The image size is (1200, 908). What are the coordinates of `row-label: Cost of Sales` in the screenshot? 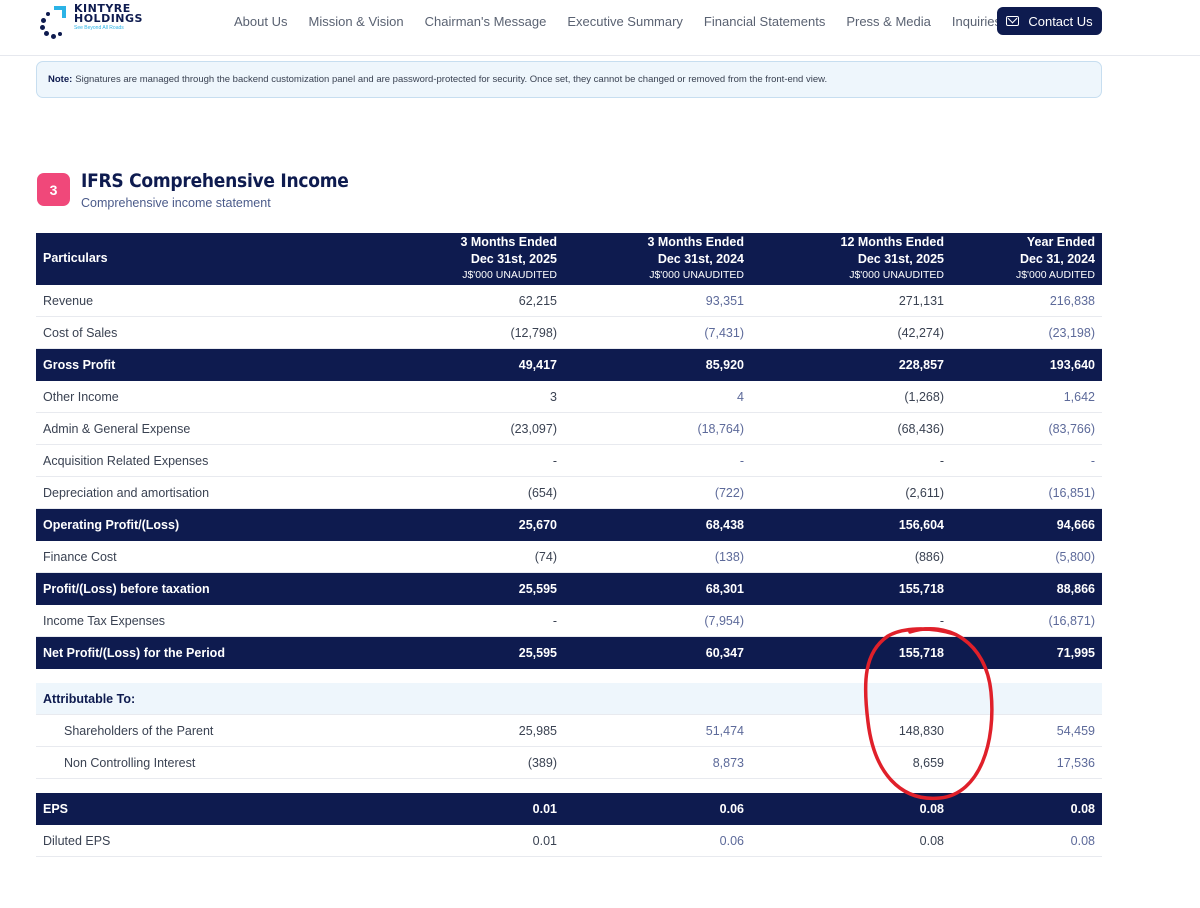 It's located at (80, 332).